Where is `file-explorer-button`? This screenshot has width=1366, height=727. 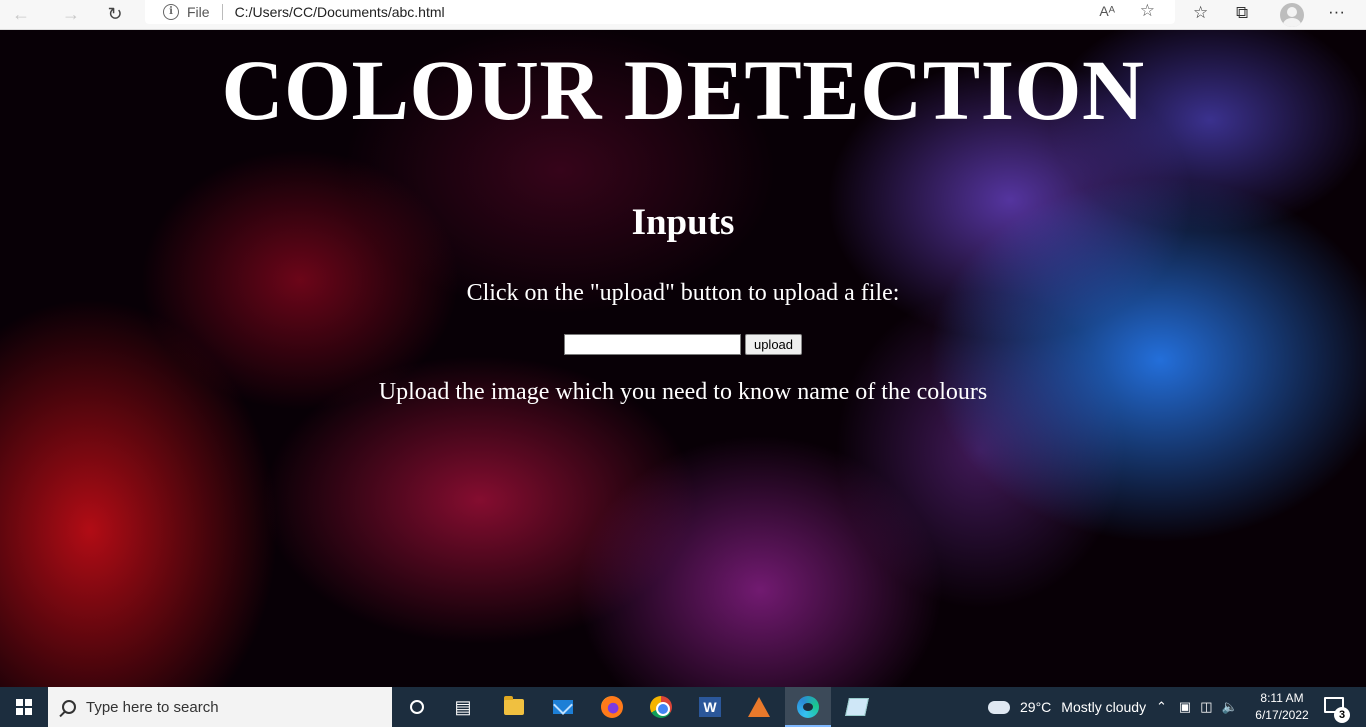
file-explorer-button is located at coordinates (514, 707).